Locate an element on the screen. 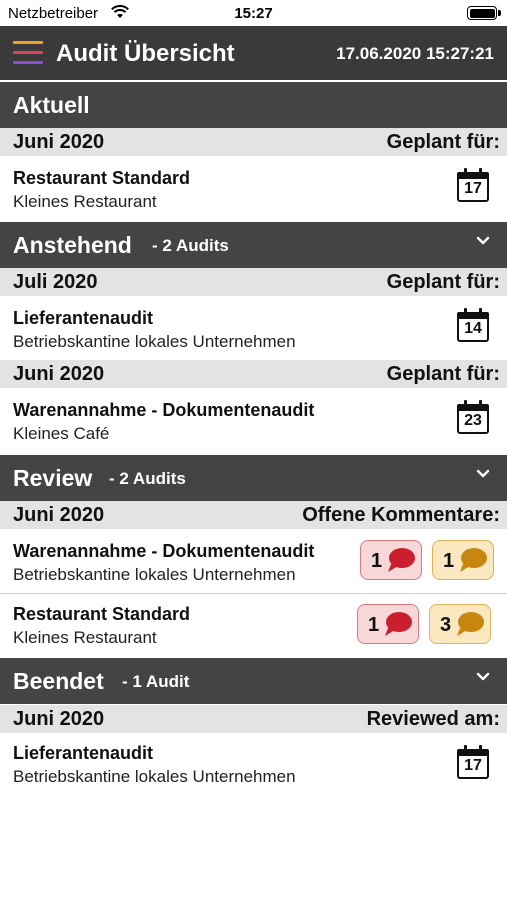 Image resolution: width=507 pixels, height=900 pixels. section-header-beendet: Beendet - 1 Audit is located at coordinates (253, 681).